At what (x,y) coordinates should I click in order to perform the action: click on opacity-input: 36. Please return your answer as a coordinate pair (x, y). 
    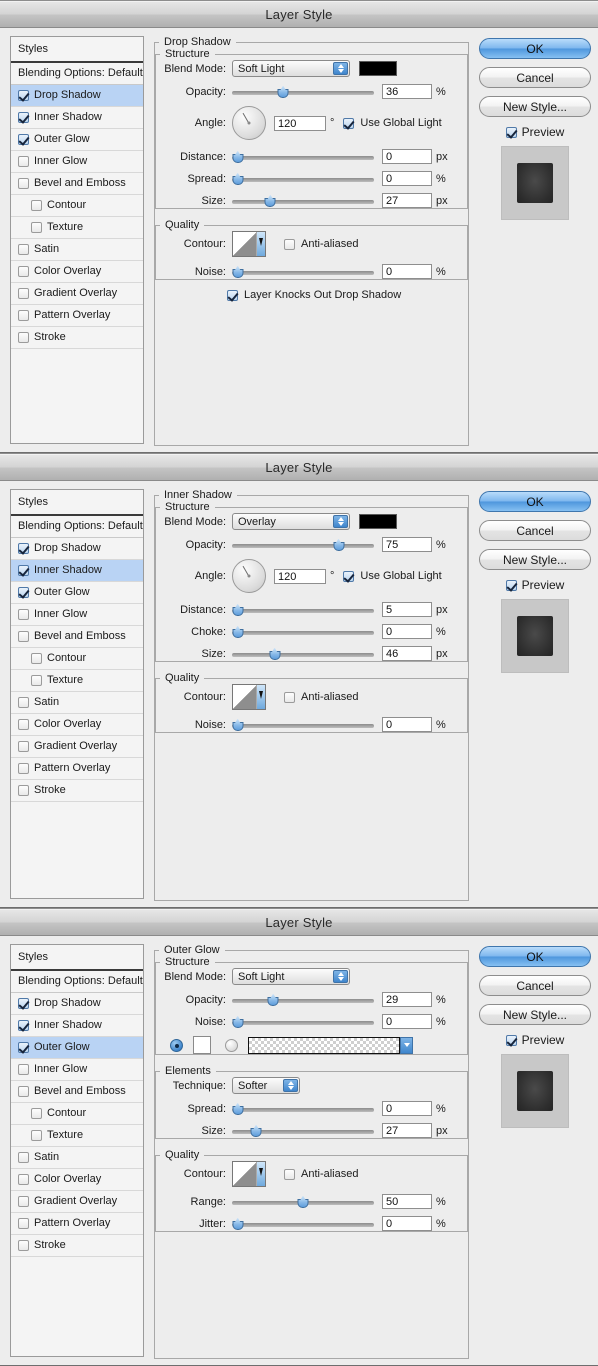
    Looking at the image, I should click on (407, 91).